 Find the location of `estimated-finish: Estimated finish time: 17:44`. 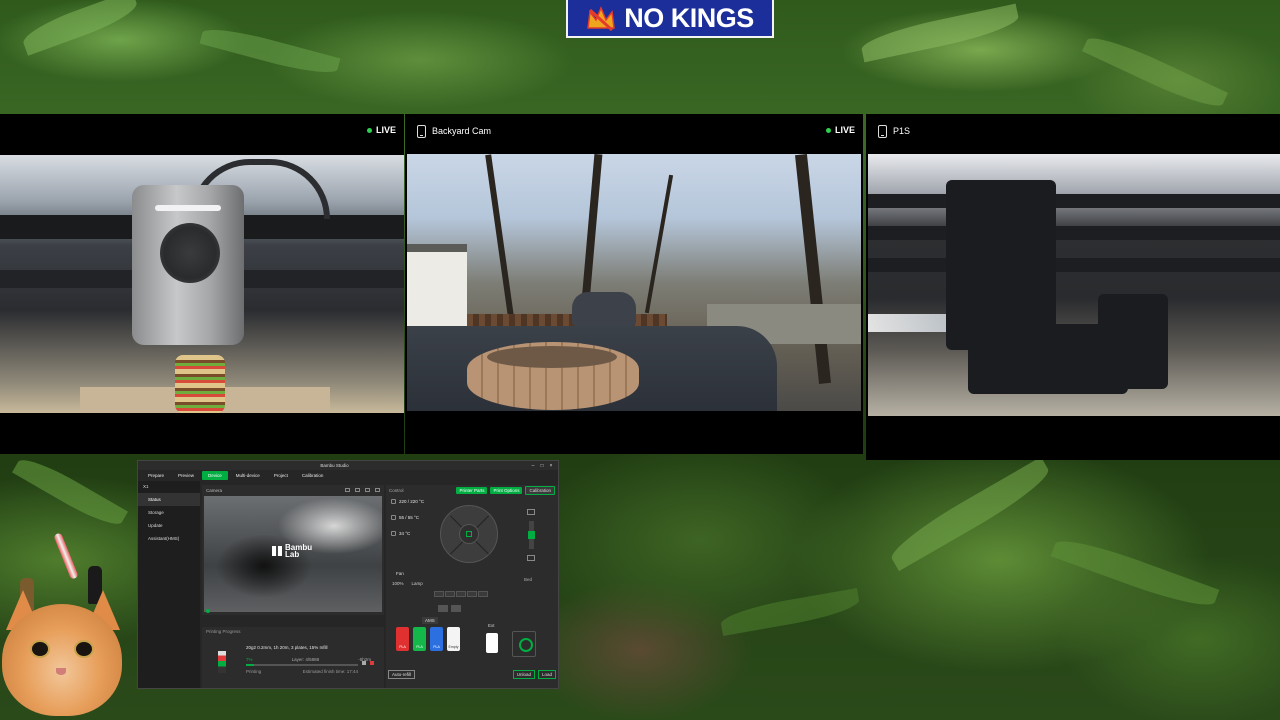

estimated-finish: Estimated finish time: 17:44 is located at coordinates (330, 671).